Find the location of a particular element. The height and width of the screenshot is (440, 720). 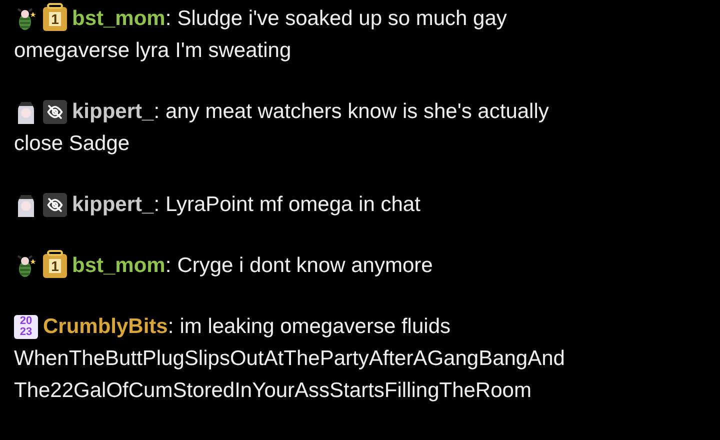

message-text: im leaking omegaverse fluids is located at coordinates (315, 327).